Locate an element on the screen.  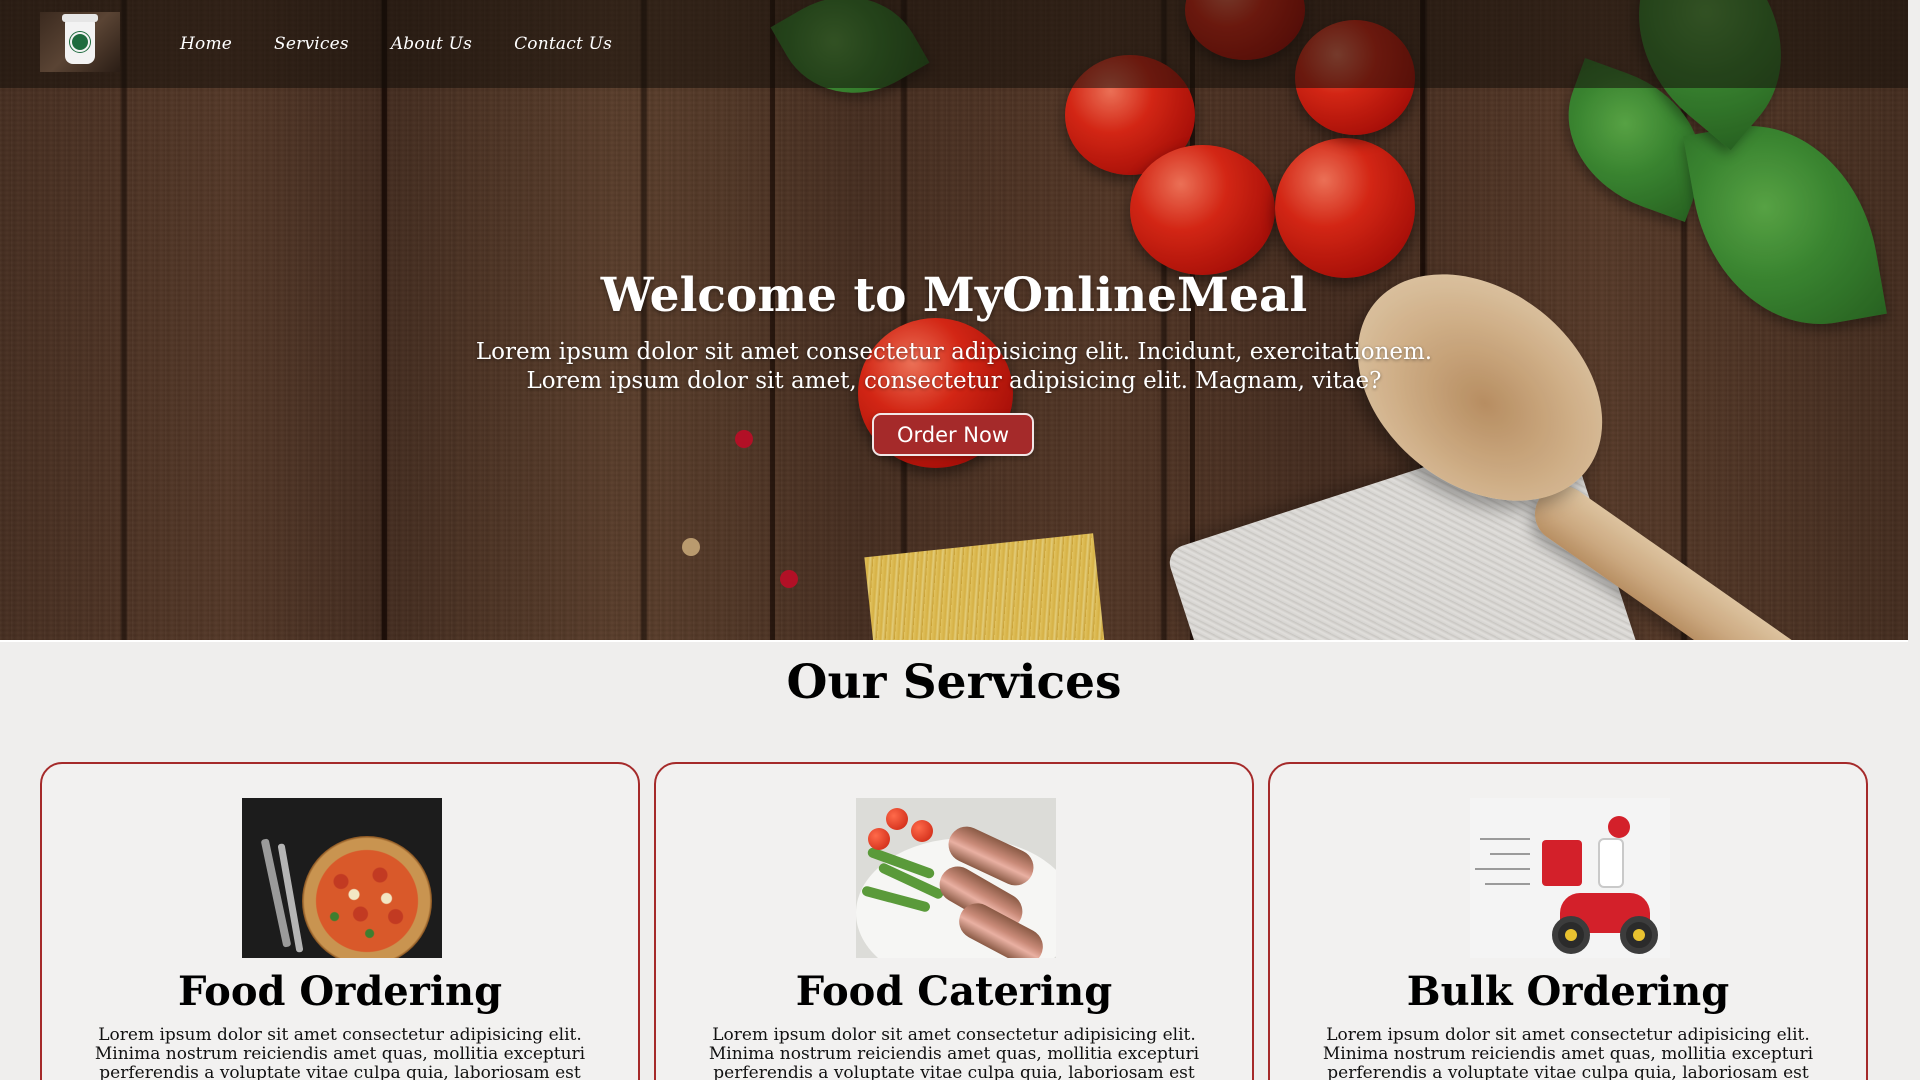
services-title: Our Services is located at coordinates (954, 682).